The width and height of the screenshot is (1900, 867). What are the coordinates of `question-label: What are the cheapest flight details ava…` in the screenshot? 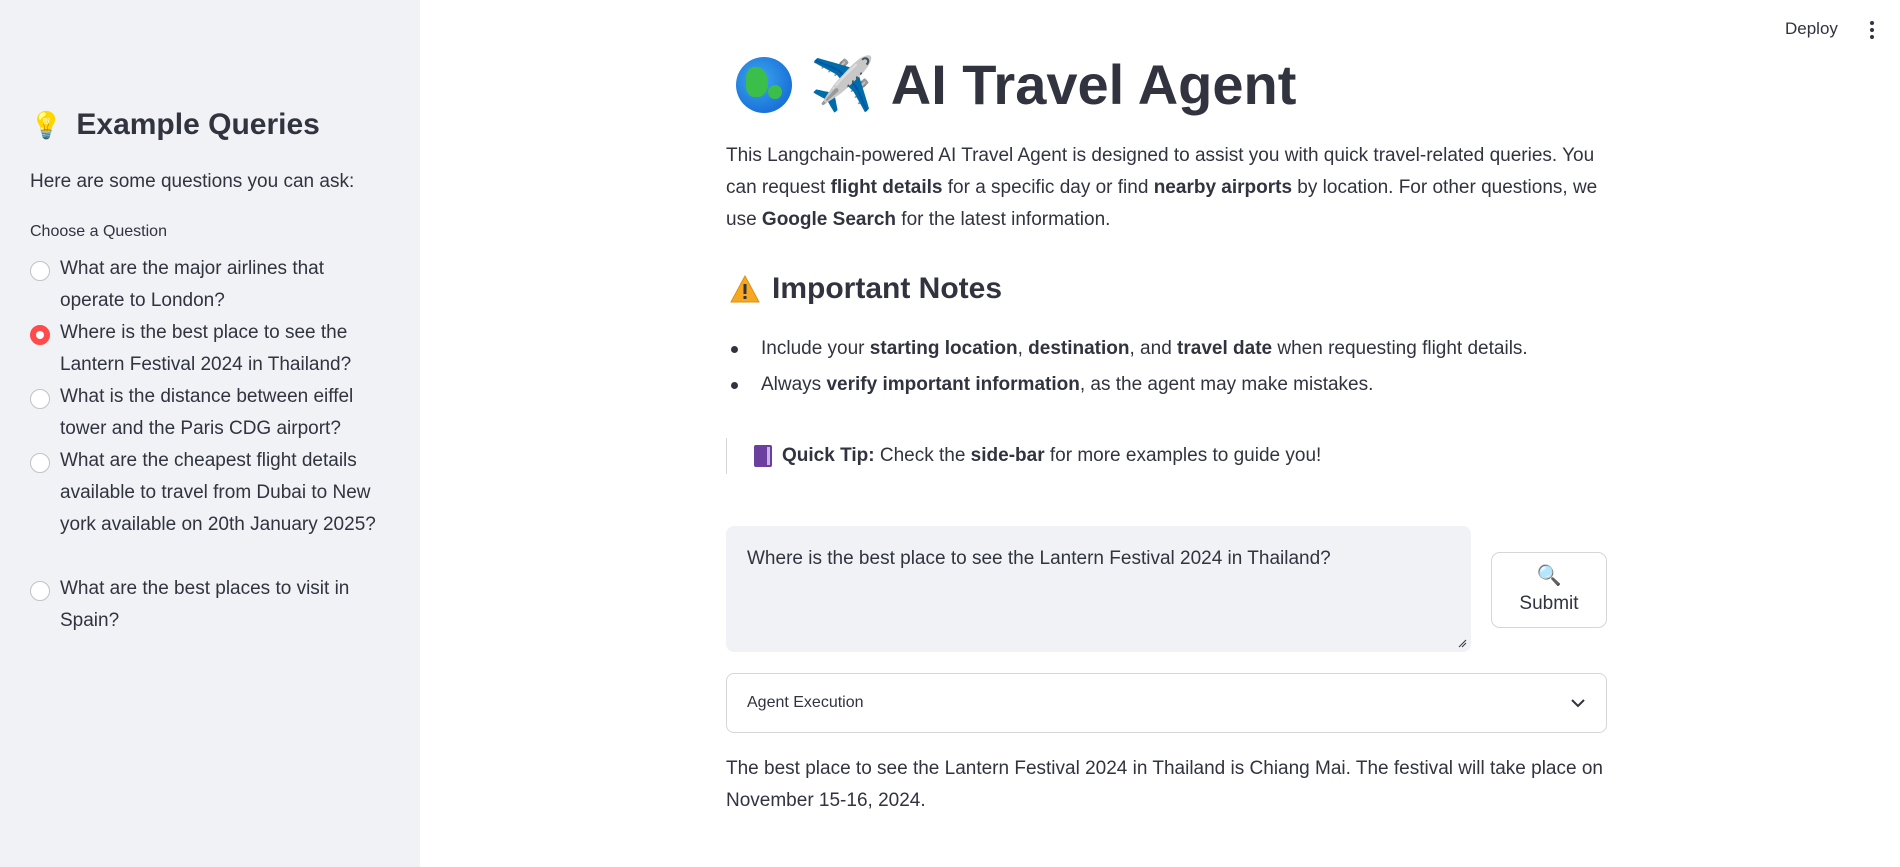 It's located at (218, 492).